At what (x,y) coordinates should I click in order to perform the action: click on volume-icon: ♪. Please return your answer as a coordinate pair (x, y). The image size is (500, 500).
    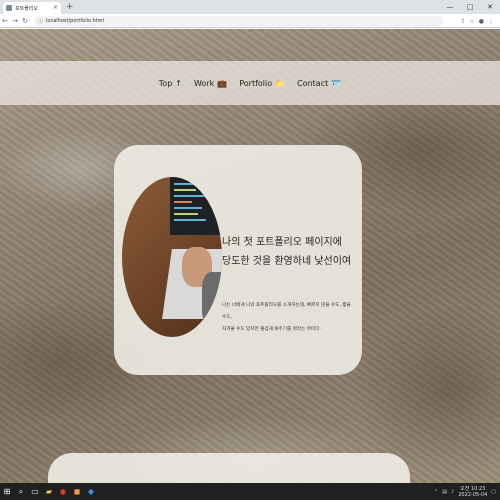
    Looking at the image, I should click on (452, 492).